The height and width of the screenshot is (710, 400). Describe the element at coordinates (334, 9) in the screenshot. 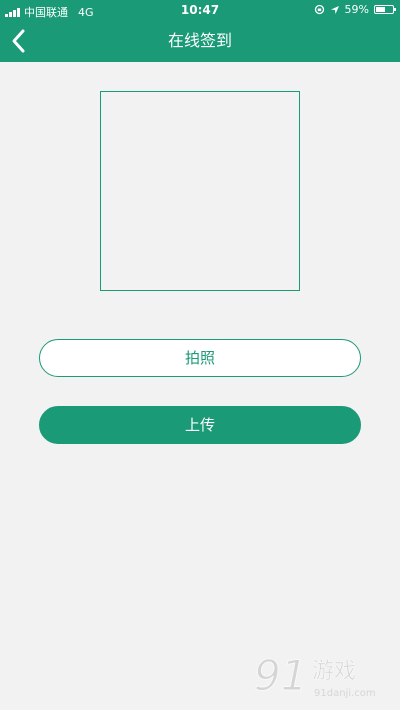

I see `location-icon` at that location.